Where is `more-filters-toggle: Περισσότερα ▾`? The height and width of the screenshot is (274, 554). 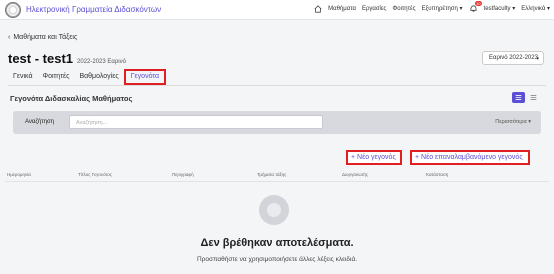
more-filters-toggle: Περισσότερα ▾ is located at coordinates (513, 122).